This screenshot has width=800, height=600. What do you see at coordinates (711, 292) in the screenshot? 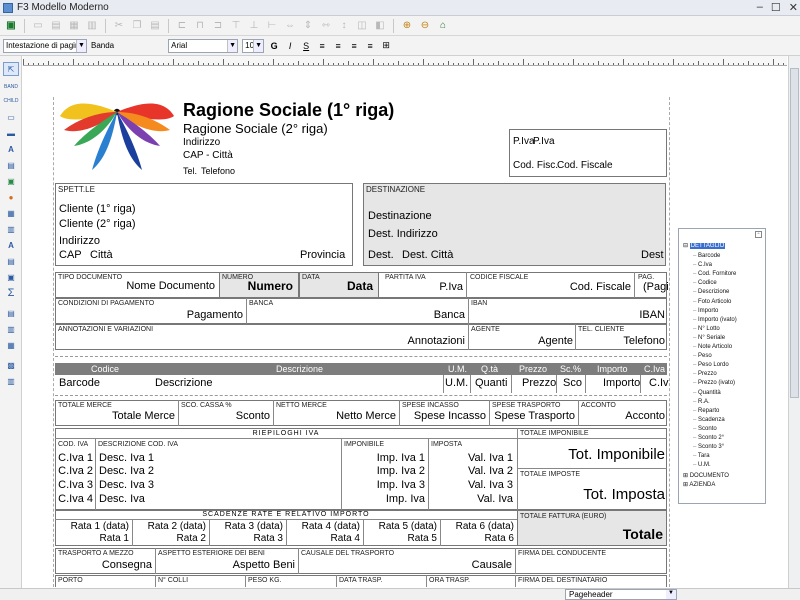
I see `tree-item: – Descrizione` at bounding box center [711, 292].